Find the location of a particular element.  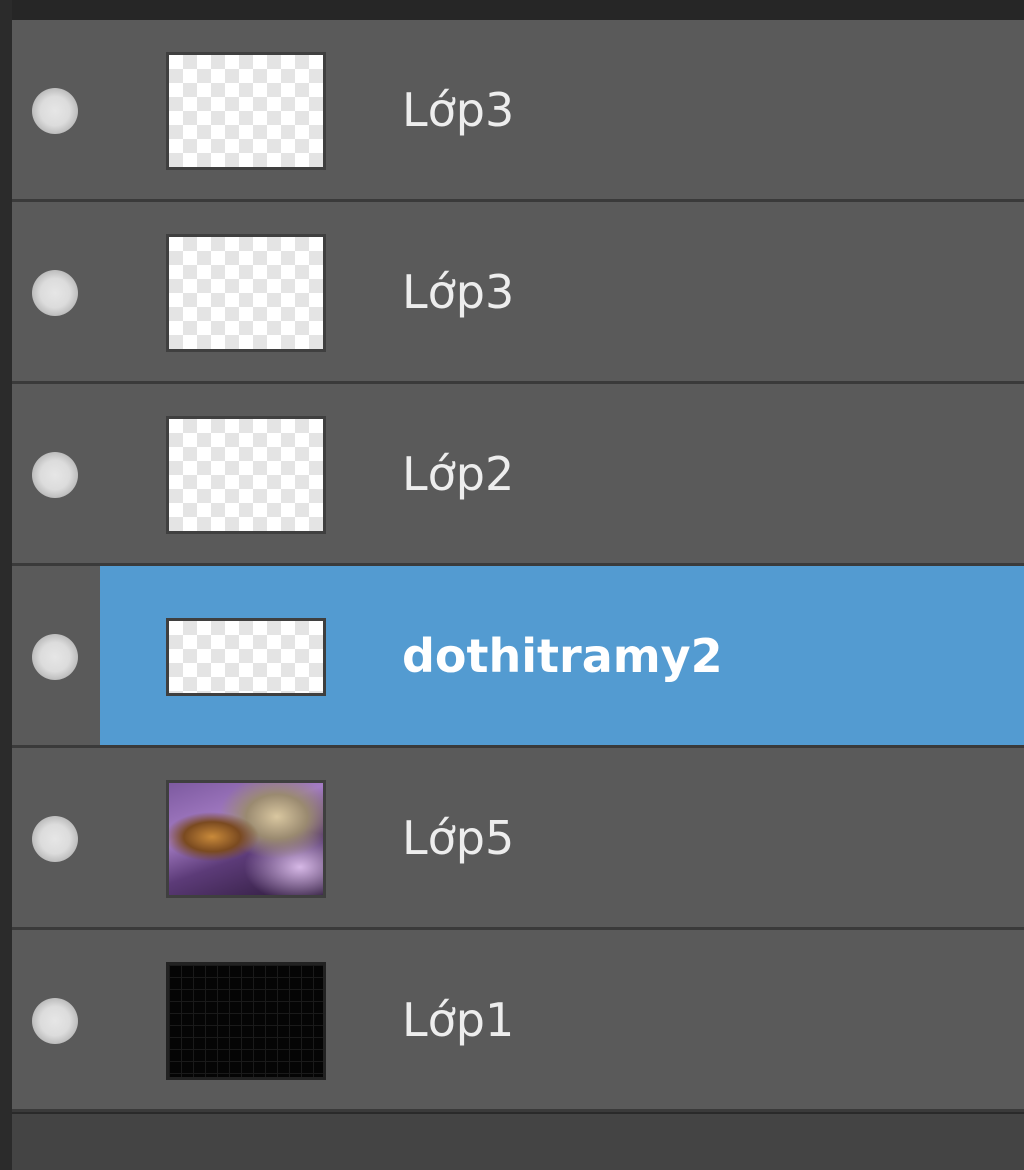

layer-name: Lớp5 is located at coordinates (458, 838).